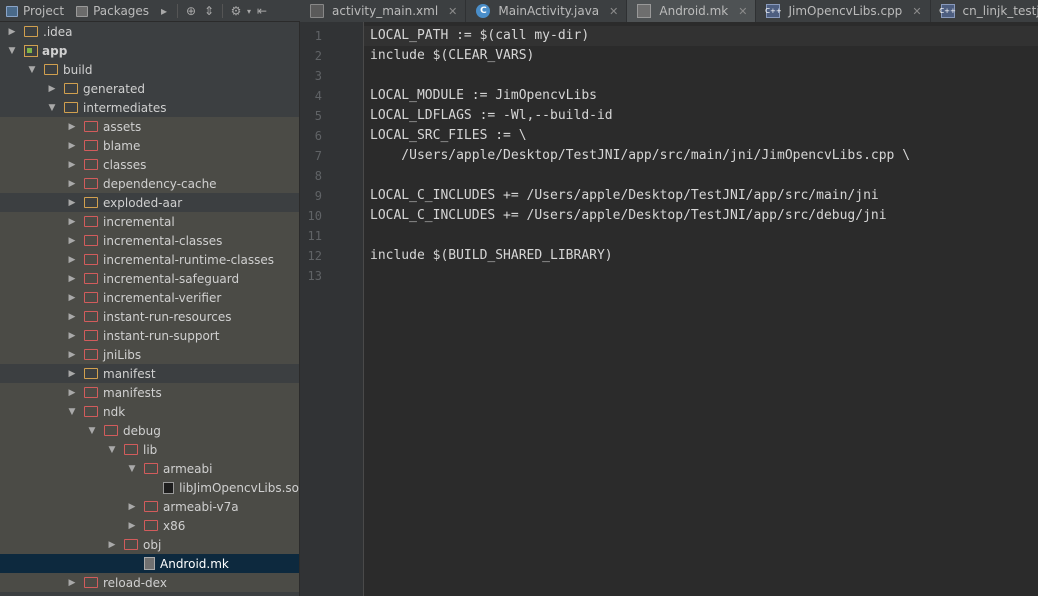 This screenshot has height=596, width=1038. Describe the element at coordinates (314, 236) in the screenshot. I see `line-number: 11` at that location.